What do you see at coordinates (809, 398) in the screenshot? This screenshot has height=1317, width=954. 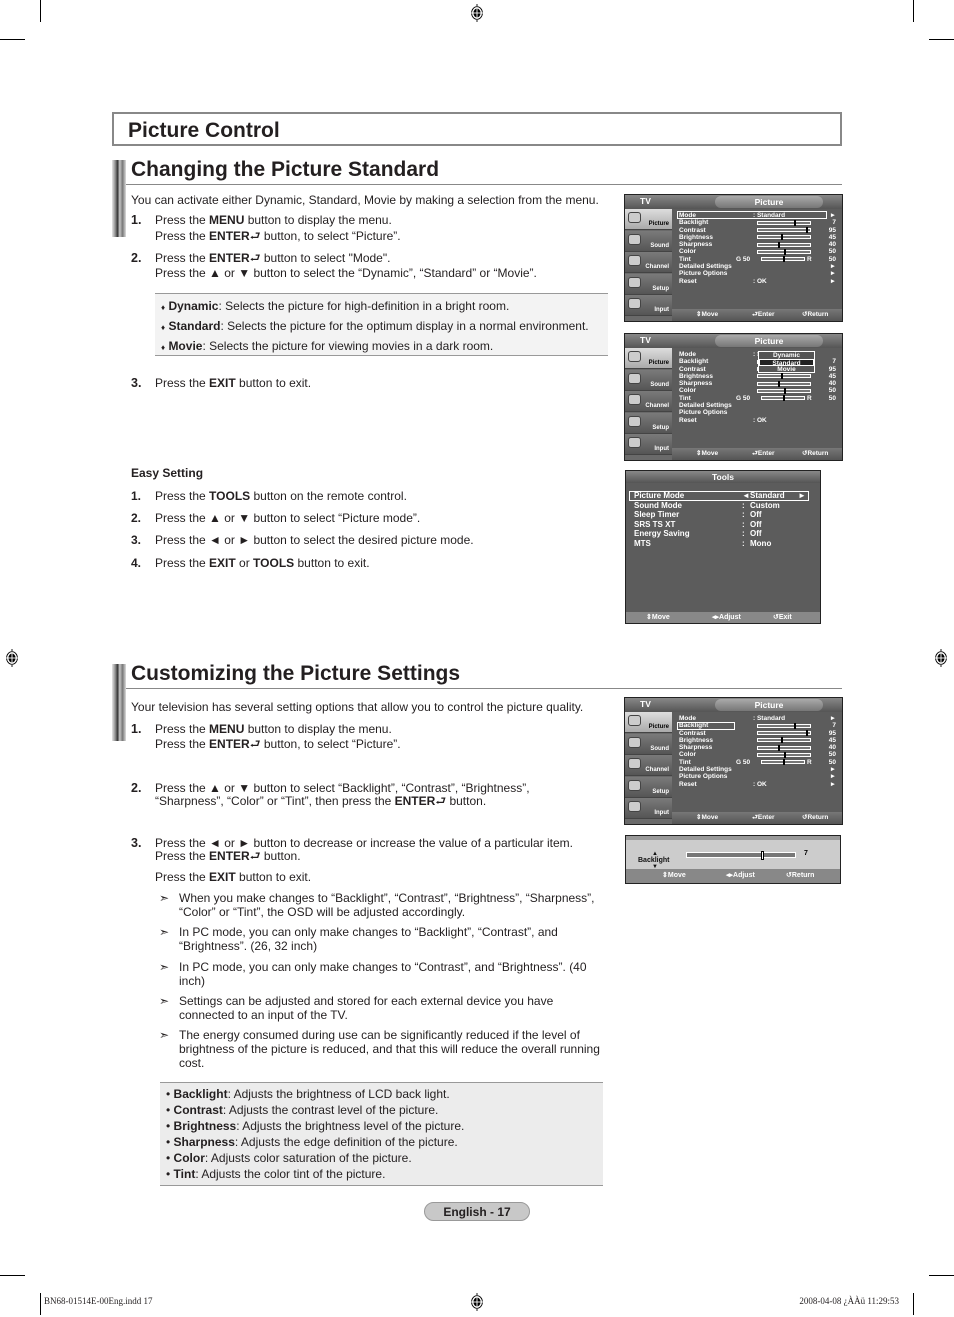 I see `tint-right-label: R` at bounding box center [809, 398].